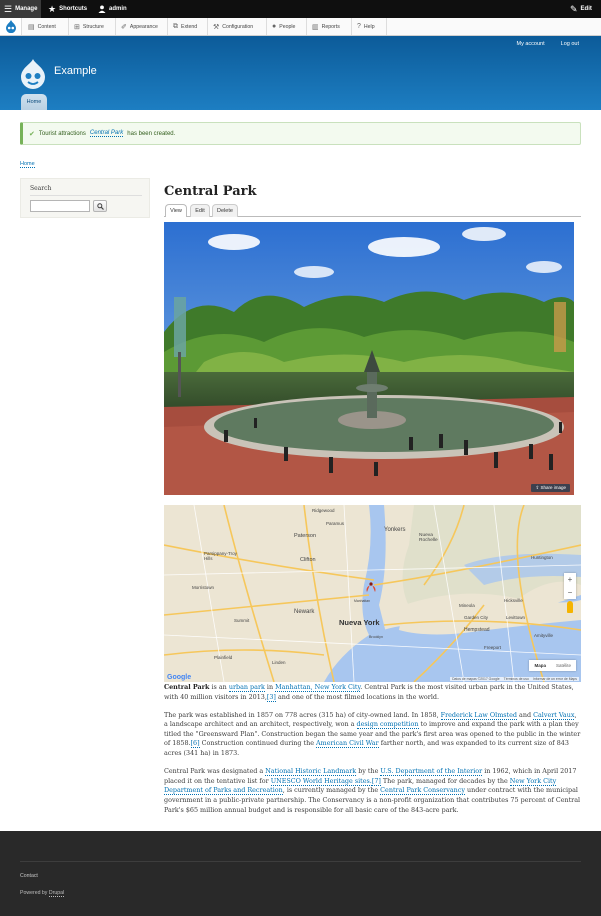 Image resolution: width=601 pixels, height=916 pixels. Describe the element at coordinates (124, 27) in the screenshot. I see `brush-icon: ✐` at that location.